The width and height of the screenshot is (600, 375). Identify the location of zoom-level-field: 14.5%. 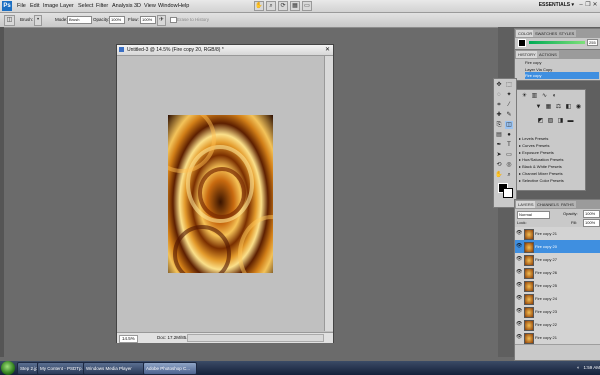
(128, 339).